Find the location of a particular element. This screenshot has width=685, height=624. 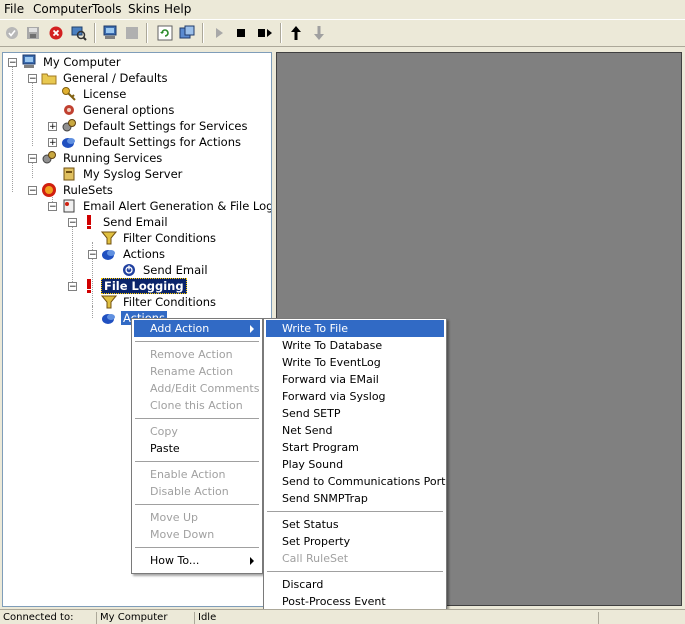

menu-item-remove-action: Remove Action is located at coordinates (197, 354).